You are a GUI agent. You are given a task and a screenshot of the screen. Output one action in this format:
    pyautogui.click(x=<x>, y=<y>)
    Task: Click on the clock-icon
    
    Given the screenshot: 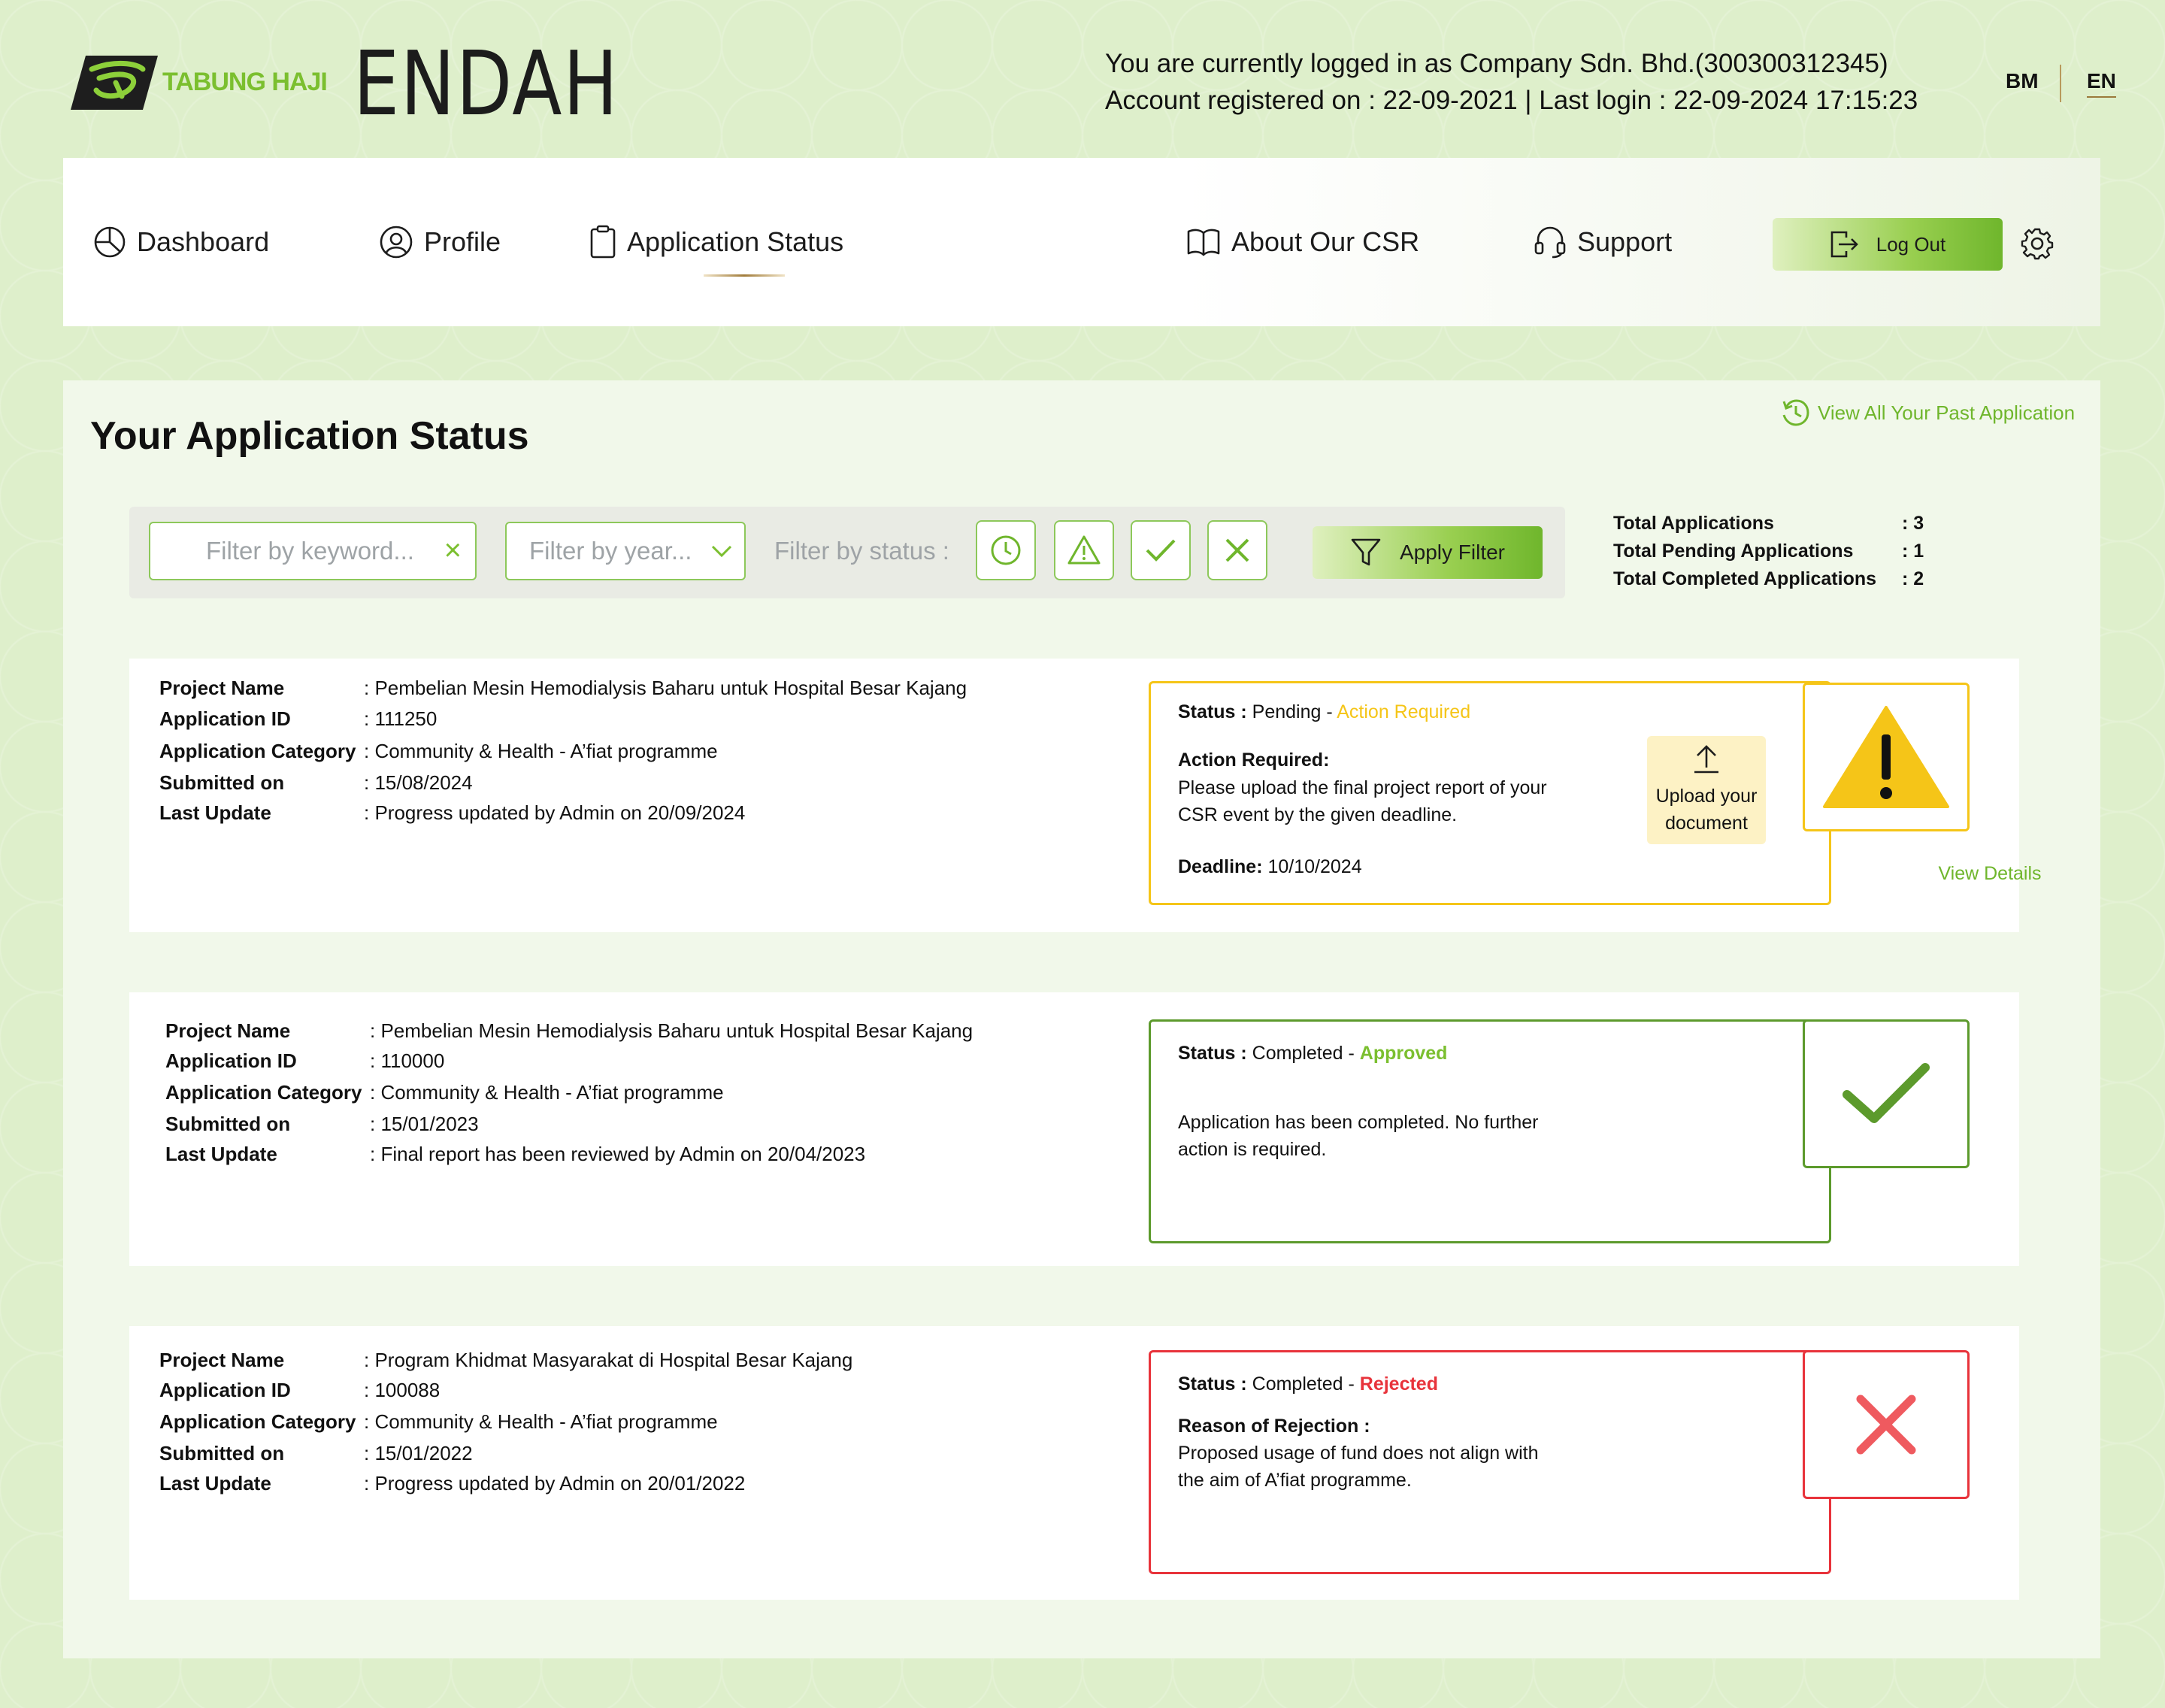 What is the action you would take?
    pyautogui.click(x=1006, y=550)
    